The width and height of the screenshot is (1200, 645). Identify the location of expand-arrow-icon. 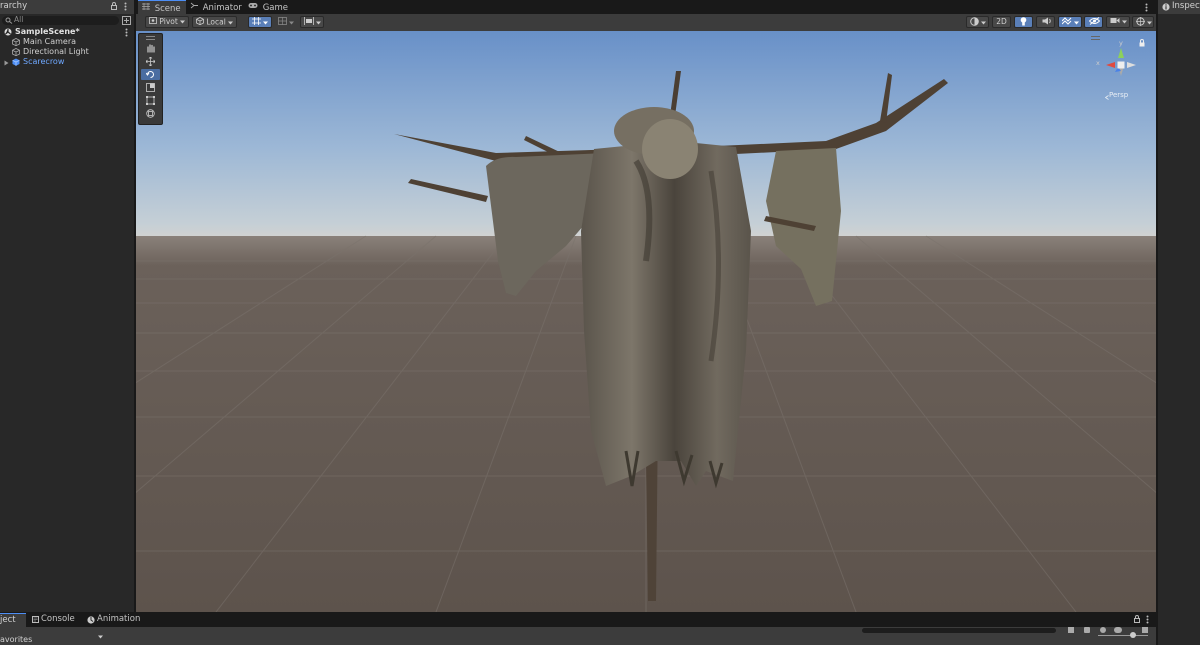
(6, 64).